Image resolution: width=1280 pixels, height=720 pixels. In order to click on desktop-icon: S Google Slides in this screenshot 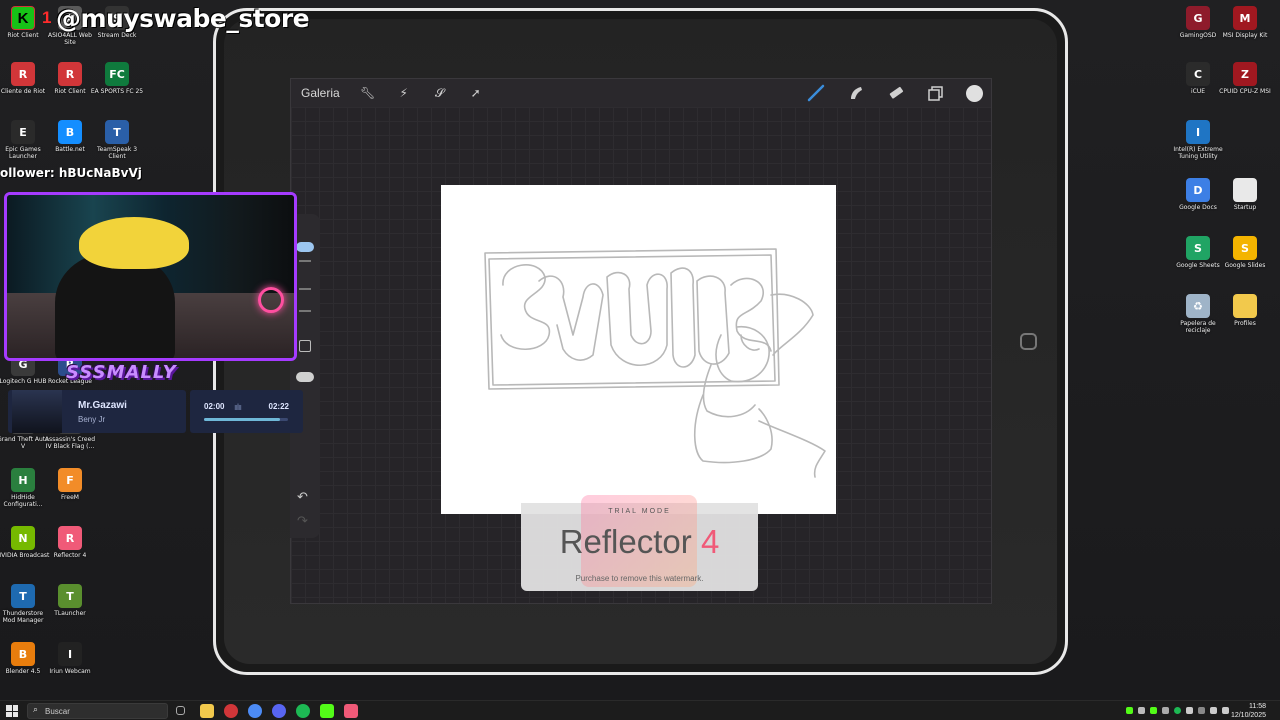, I will do `click(1245, 252)`.